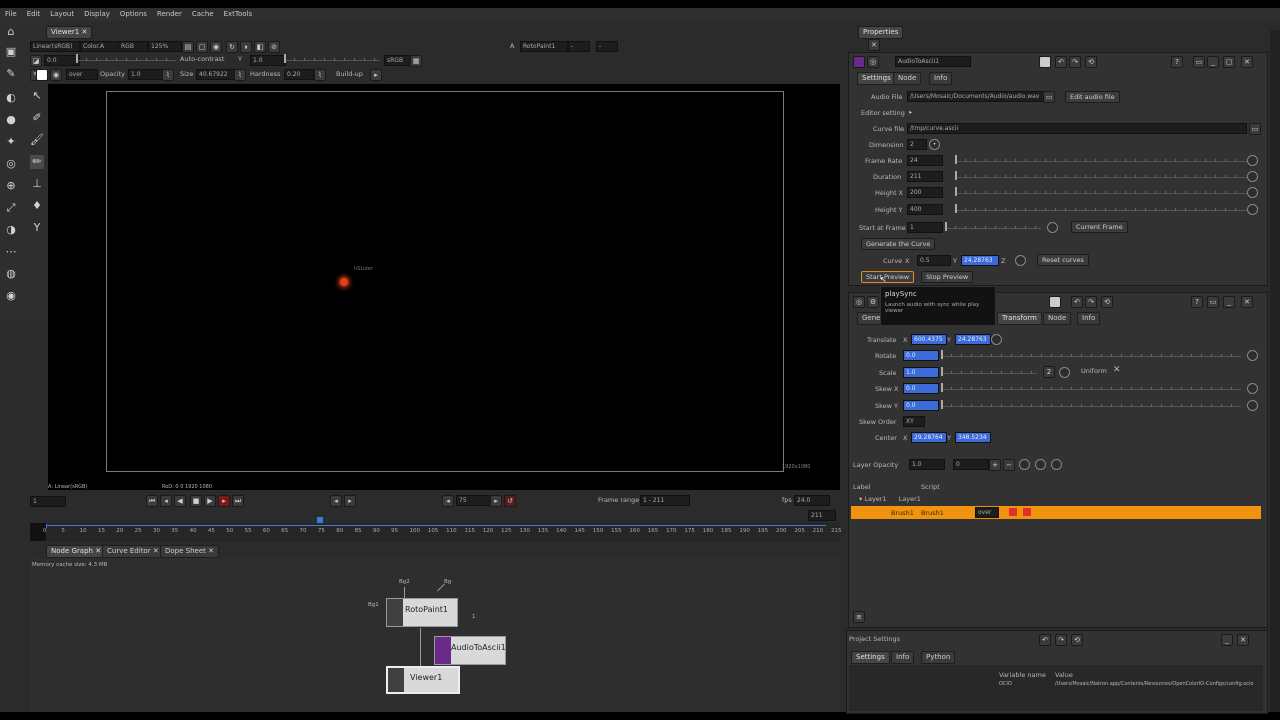 The height and width of the screenshot is (720, 1280). What do you see at coordinates (232, 47) in the screenshot?
I see `refresh-icon: ↻` at bounding box center [232, 47].